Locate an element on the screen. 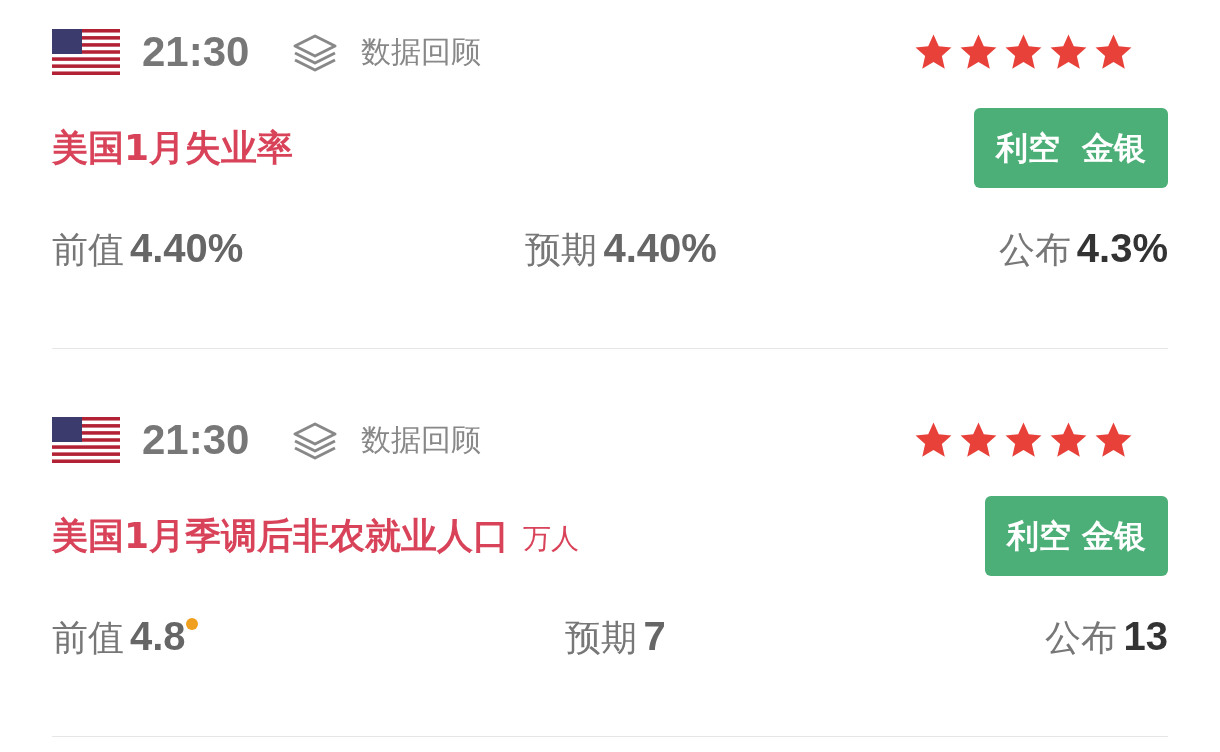  previous-value: 4.40% is located at coordinates (187, 248).